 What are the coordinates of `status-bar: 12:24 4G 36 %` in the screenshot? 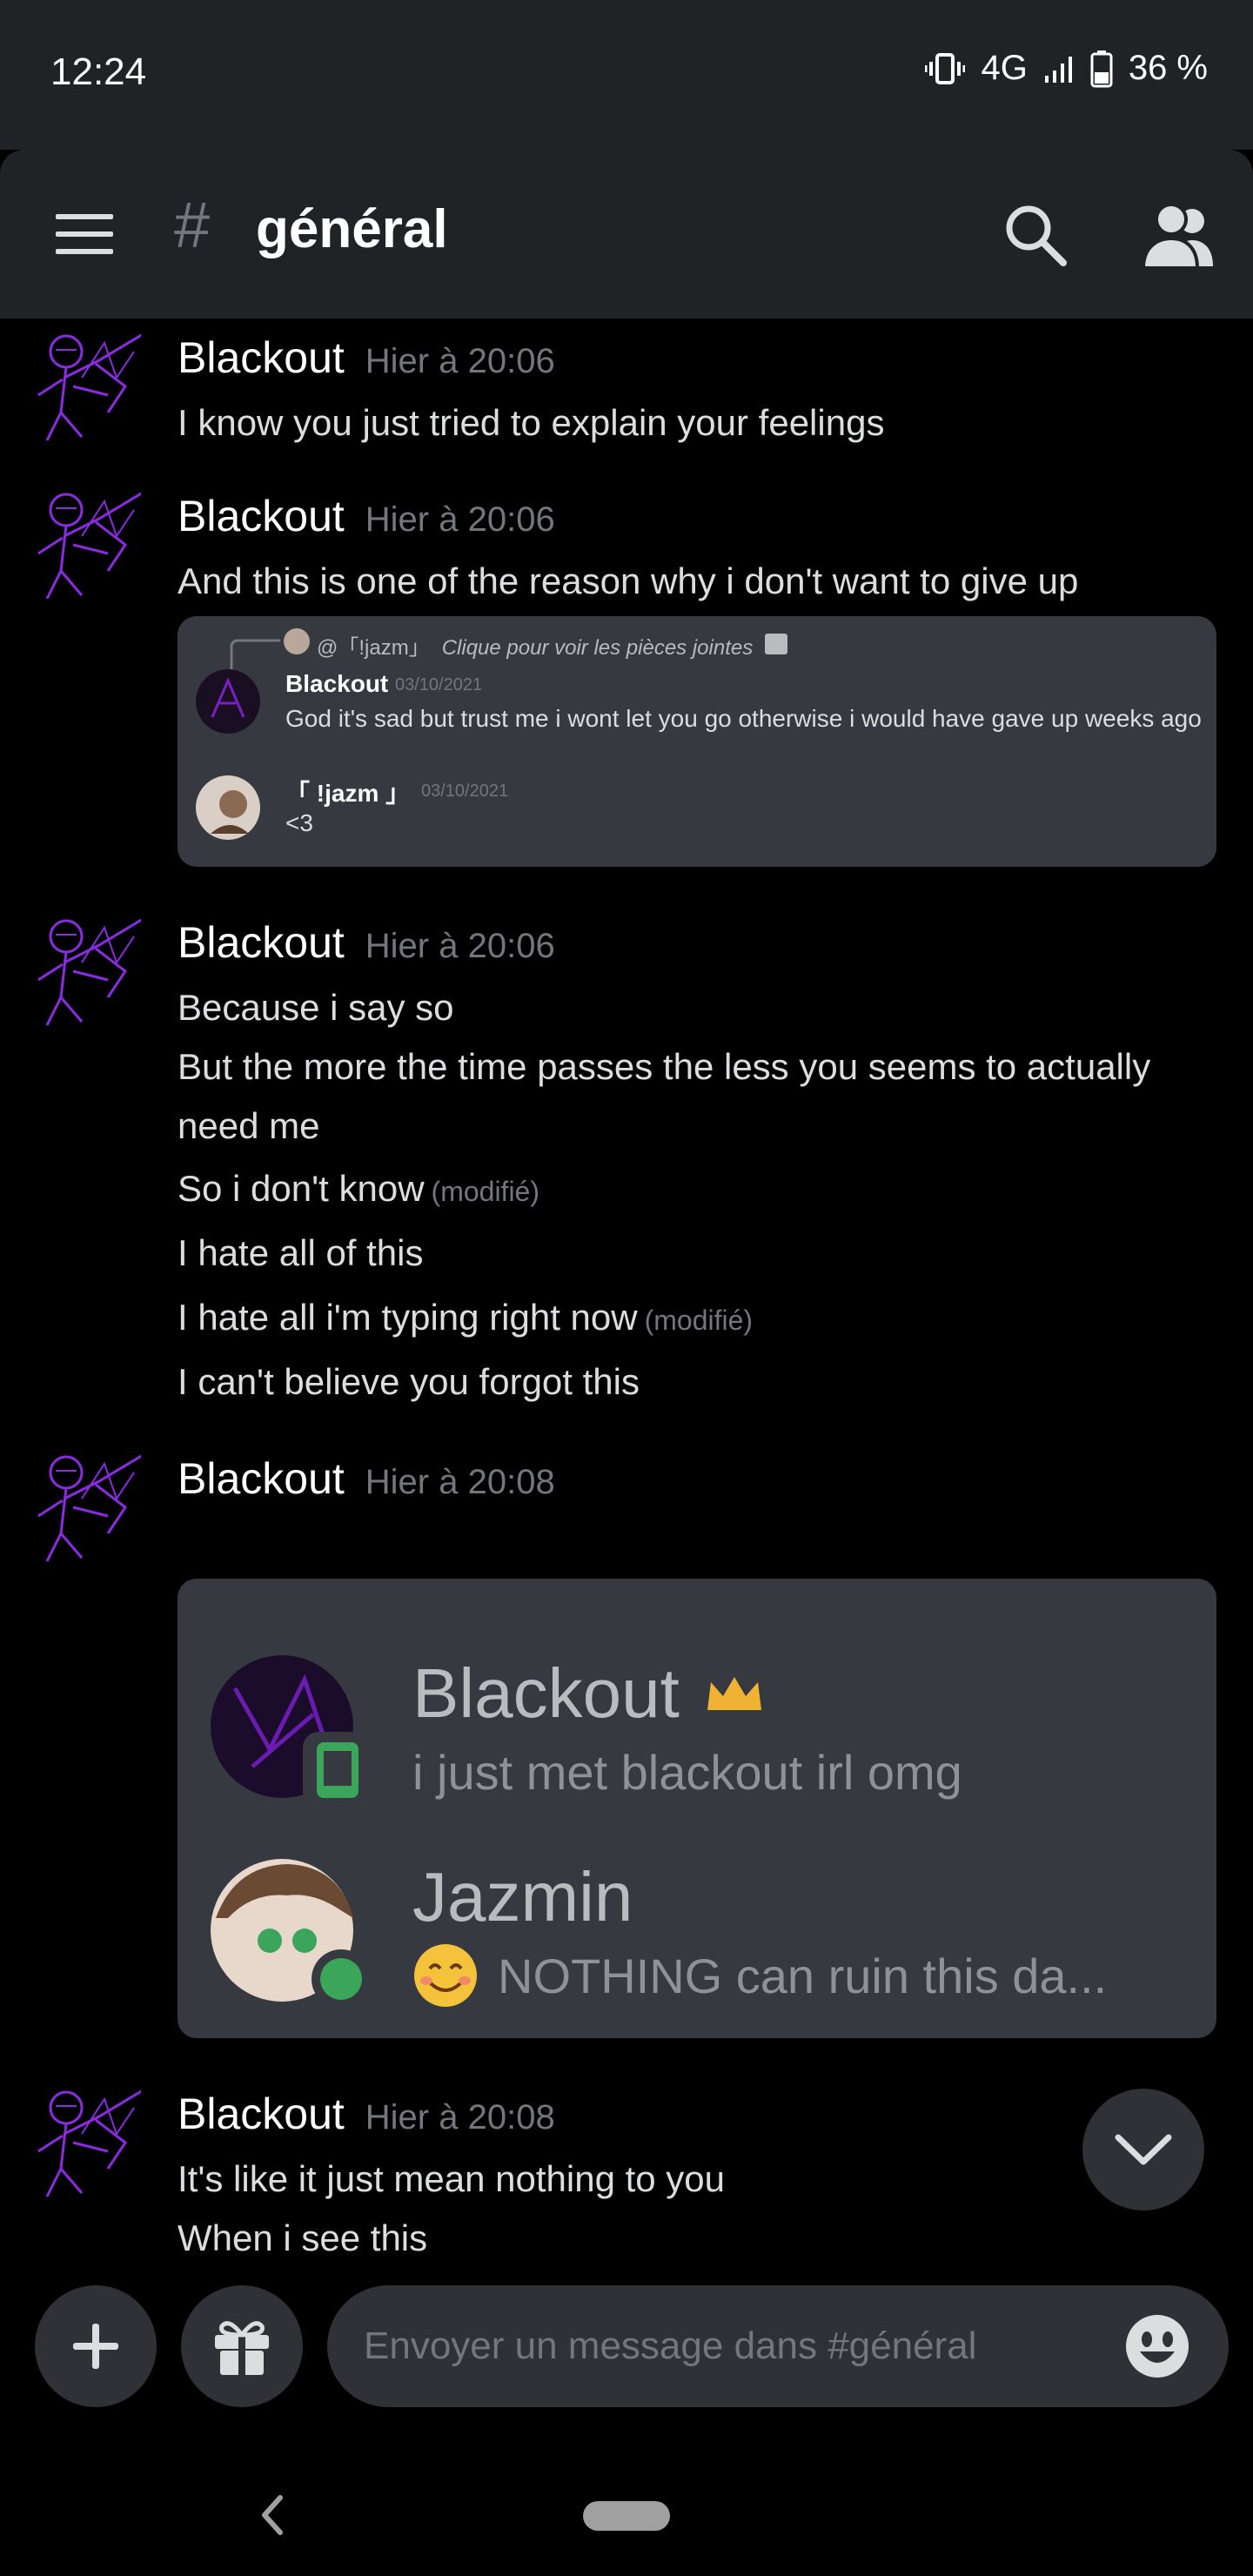 It's located at (626, 75).